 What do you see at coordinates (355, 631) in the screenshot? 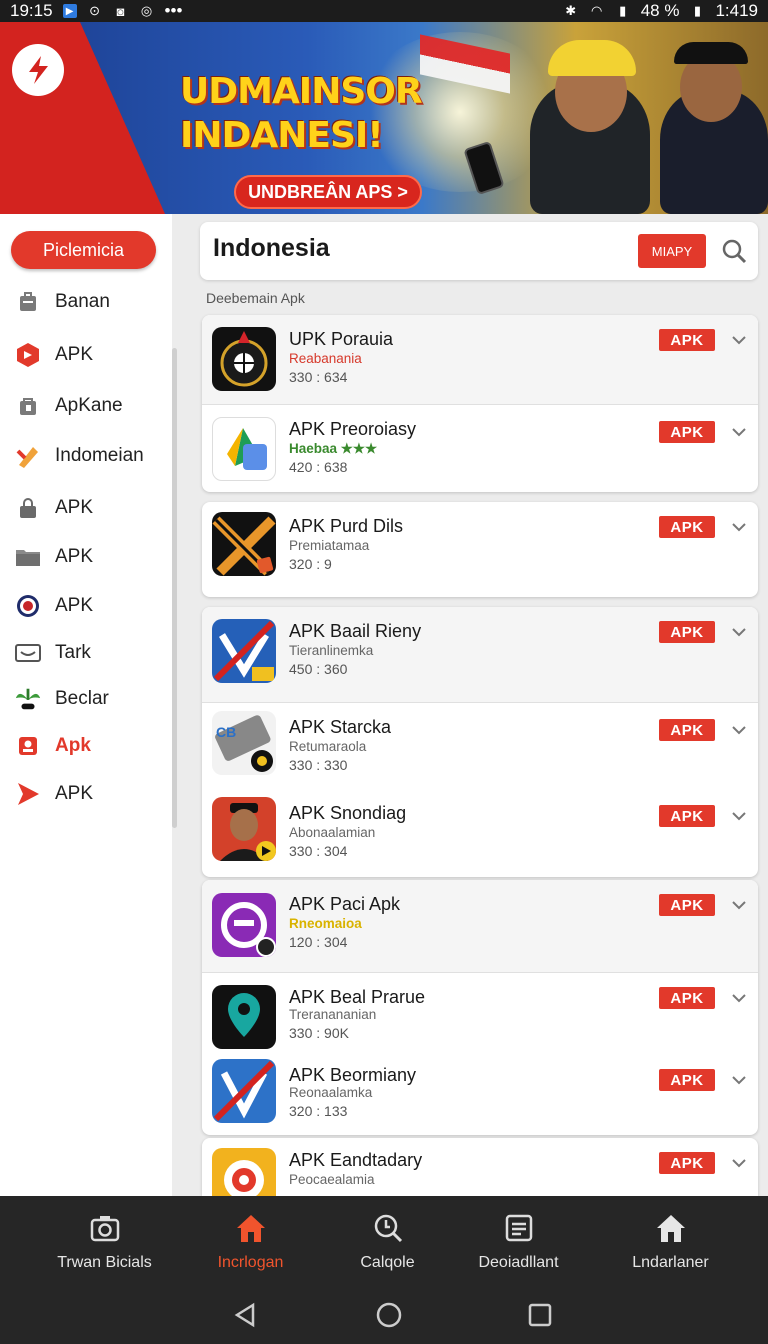
I see `app-name: APK Baail Rieny` at bounding box center [355, 631].